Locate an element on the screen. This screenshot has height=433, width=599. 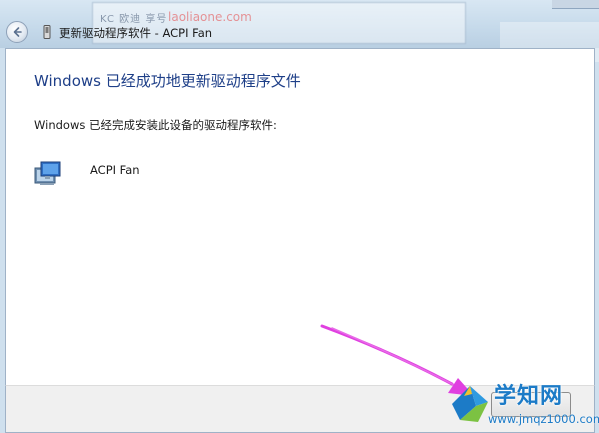
window-title: 更新驱动程序软件 - ACPI Fan is located at coordinates (136, 33).